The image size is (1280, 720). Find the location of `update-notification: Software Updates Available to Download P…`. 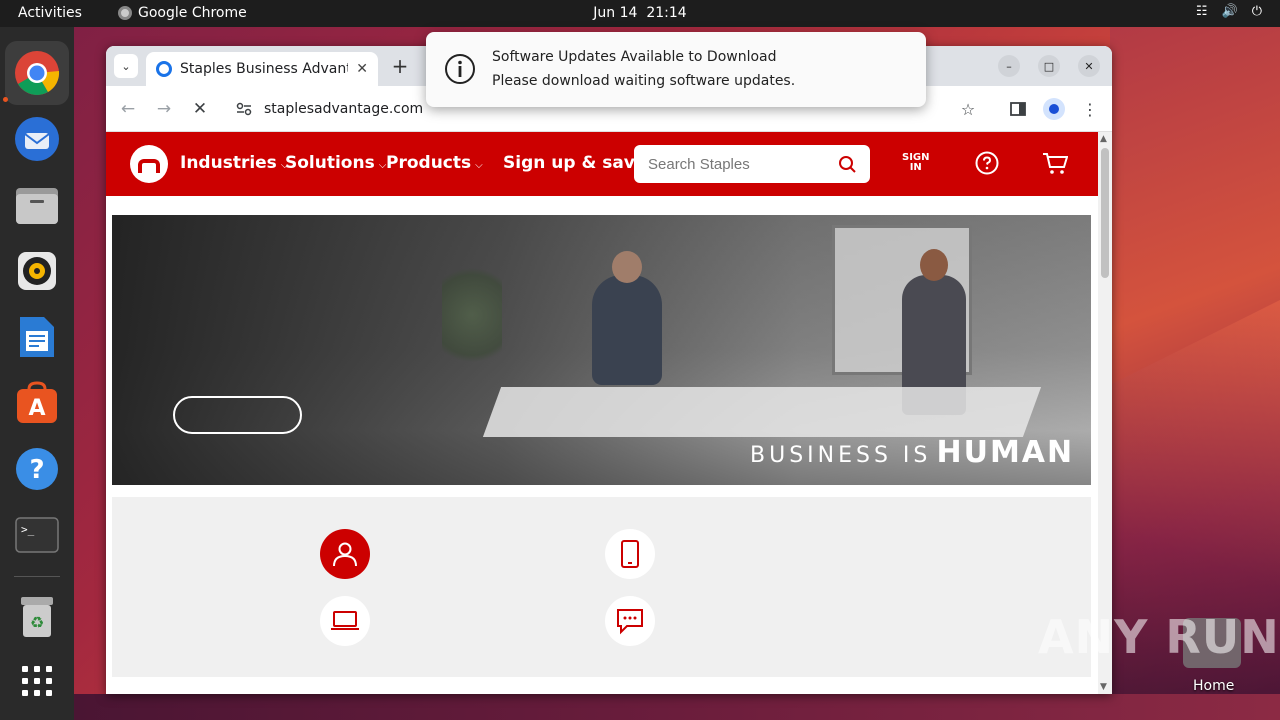

update-notification: Software Updates Available to Download P… is located at coordinates (676, 69).